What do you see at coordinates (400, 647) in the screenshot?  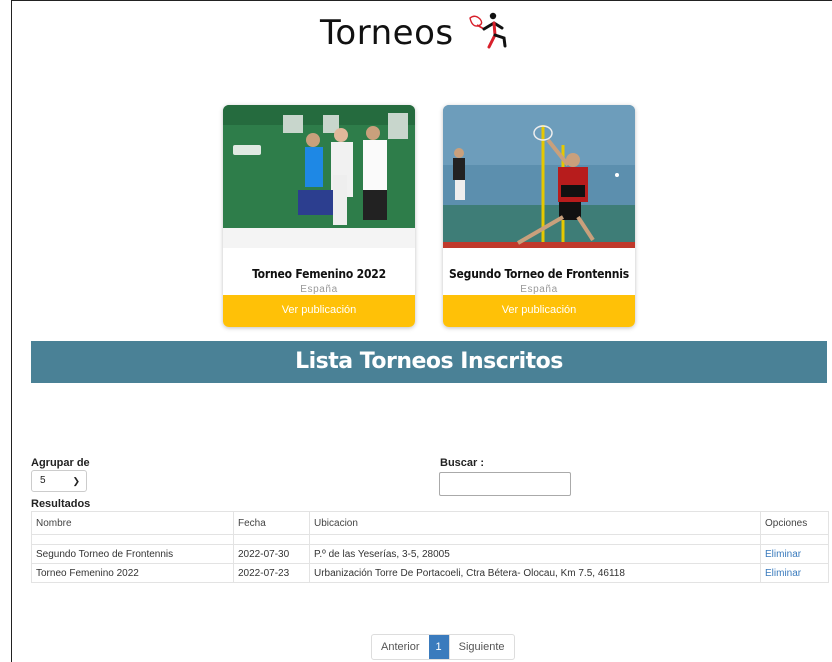 I see `pagination-prev: Anterior` at bounding box center [400, 647].